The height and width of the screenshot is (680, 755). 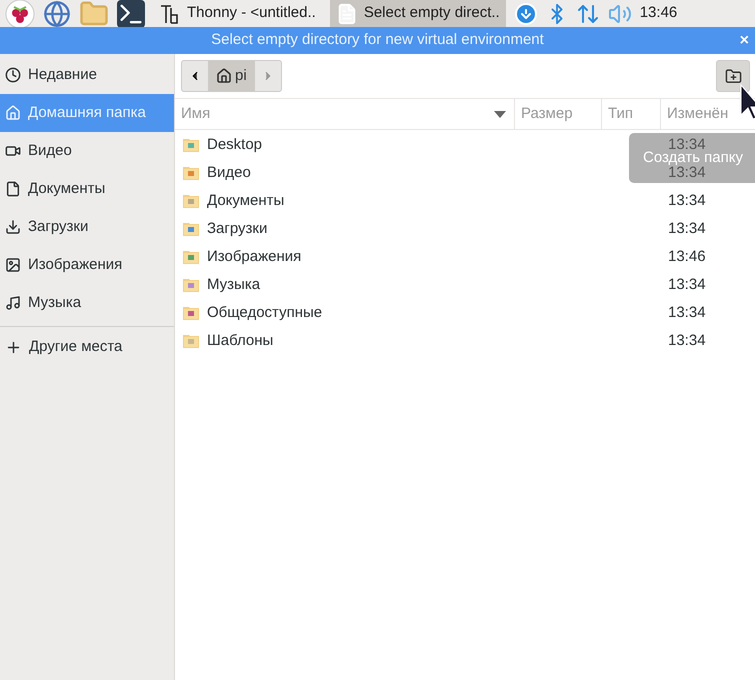 What do you see at coordinates (240, 341) in the screenshot?
I see `file-name: Шаблоны` at bounding box center [240, 341].